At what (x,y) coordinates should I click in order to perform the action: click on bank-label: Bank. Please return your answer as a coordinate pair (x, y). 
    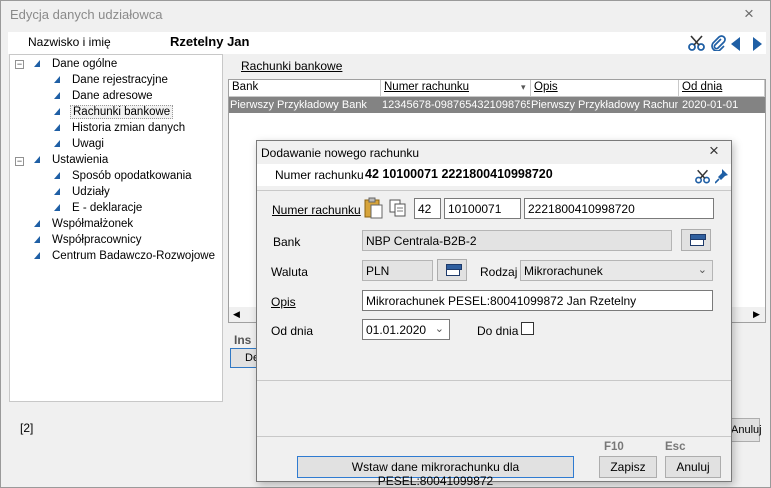
    Looking at the image, I should click on (287, 242).